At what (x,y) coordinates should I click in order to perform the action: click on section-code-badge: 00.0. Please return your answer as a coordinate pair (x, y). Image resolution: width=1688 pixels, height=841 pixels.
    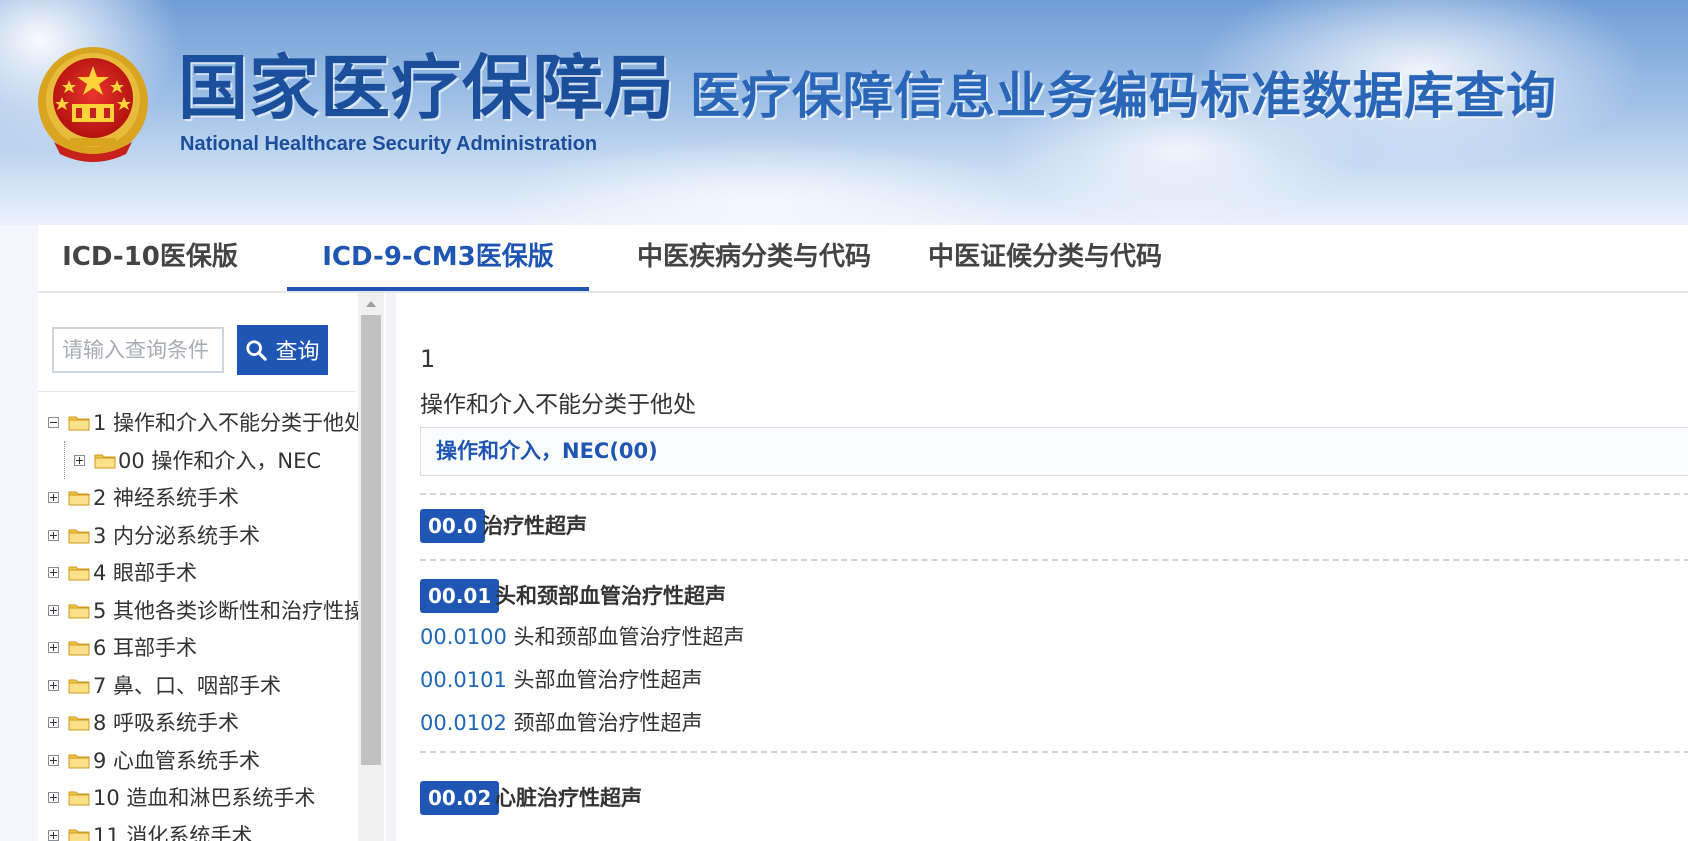
    Looking at the image, I should click on (453, 526).